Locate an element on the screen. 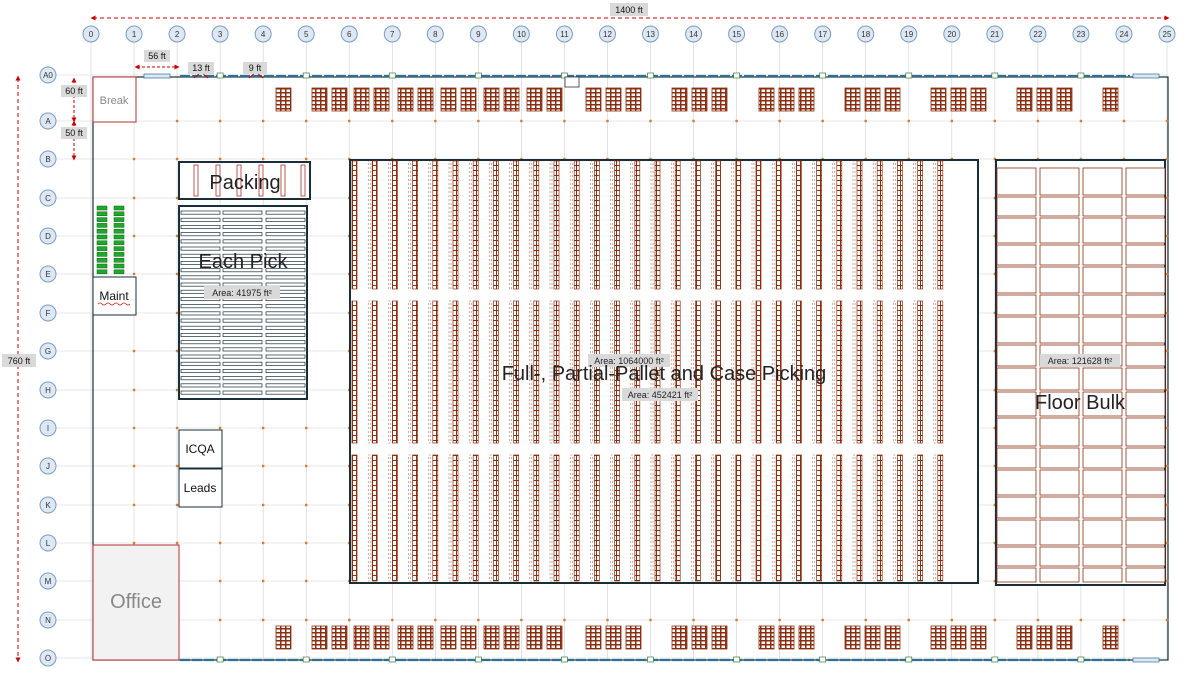  row-marker-label: N is located at coordinates (48, 620).